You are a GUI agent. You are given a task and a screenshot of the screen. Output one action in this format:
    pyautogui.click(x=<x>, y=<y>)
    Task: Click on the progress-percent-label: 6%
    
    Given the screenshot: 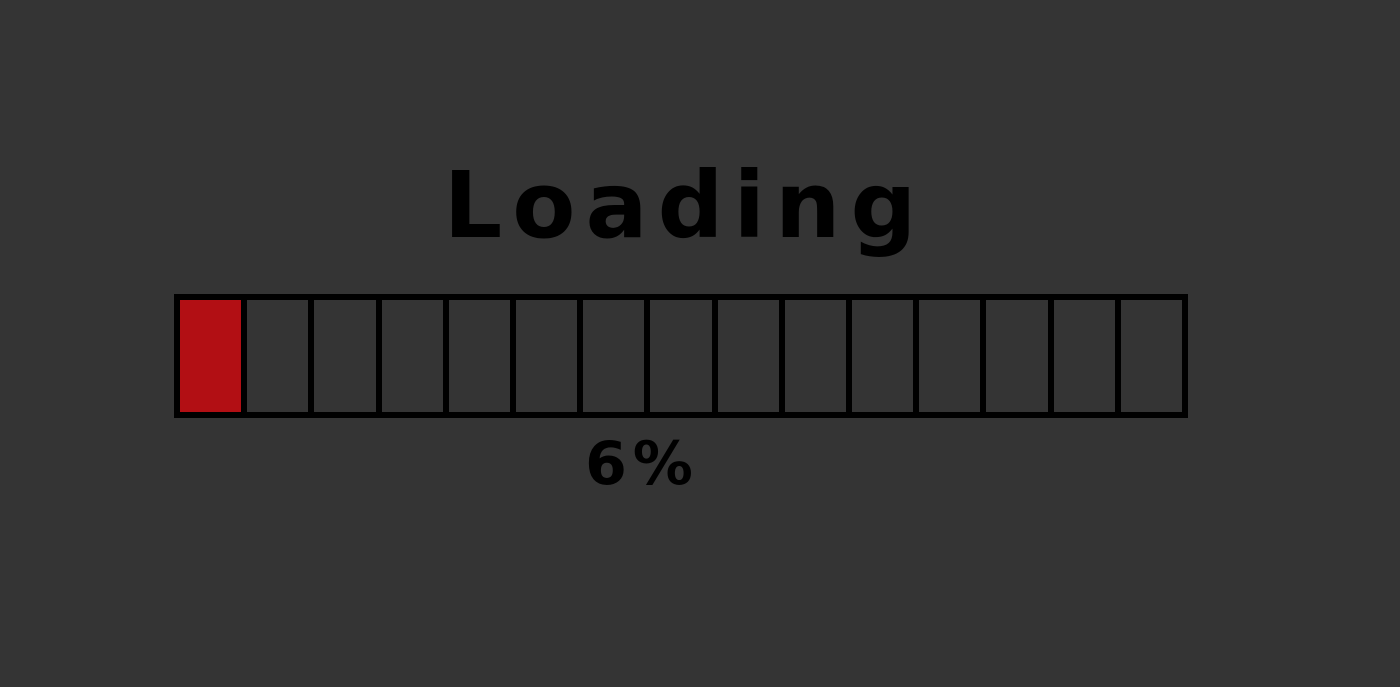 What is the action you would take?
    pyautogui.click(x=642, y=464)
    